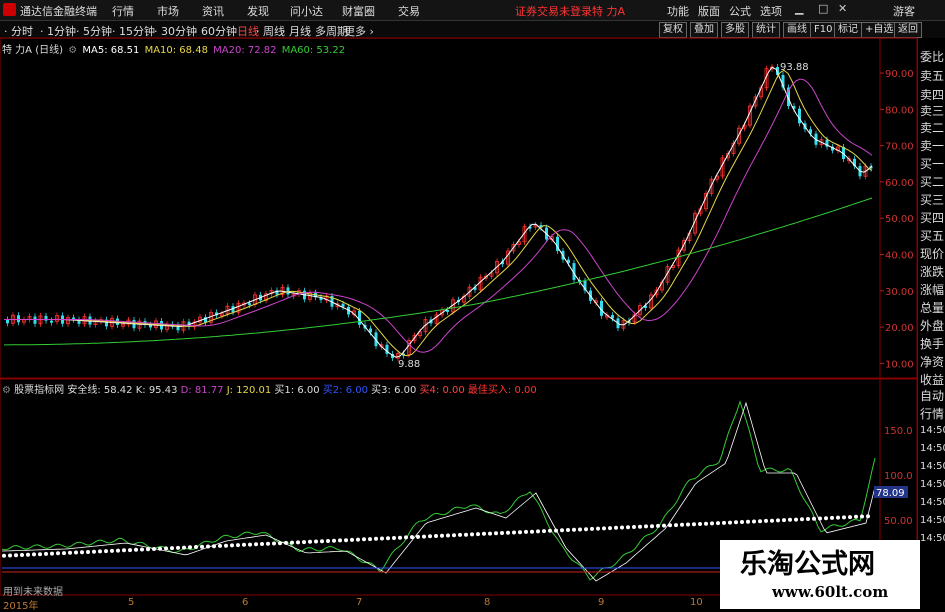  I want to click on sidebar-buy3: 买三, so click(932, 200).